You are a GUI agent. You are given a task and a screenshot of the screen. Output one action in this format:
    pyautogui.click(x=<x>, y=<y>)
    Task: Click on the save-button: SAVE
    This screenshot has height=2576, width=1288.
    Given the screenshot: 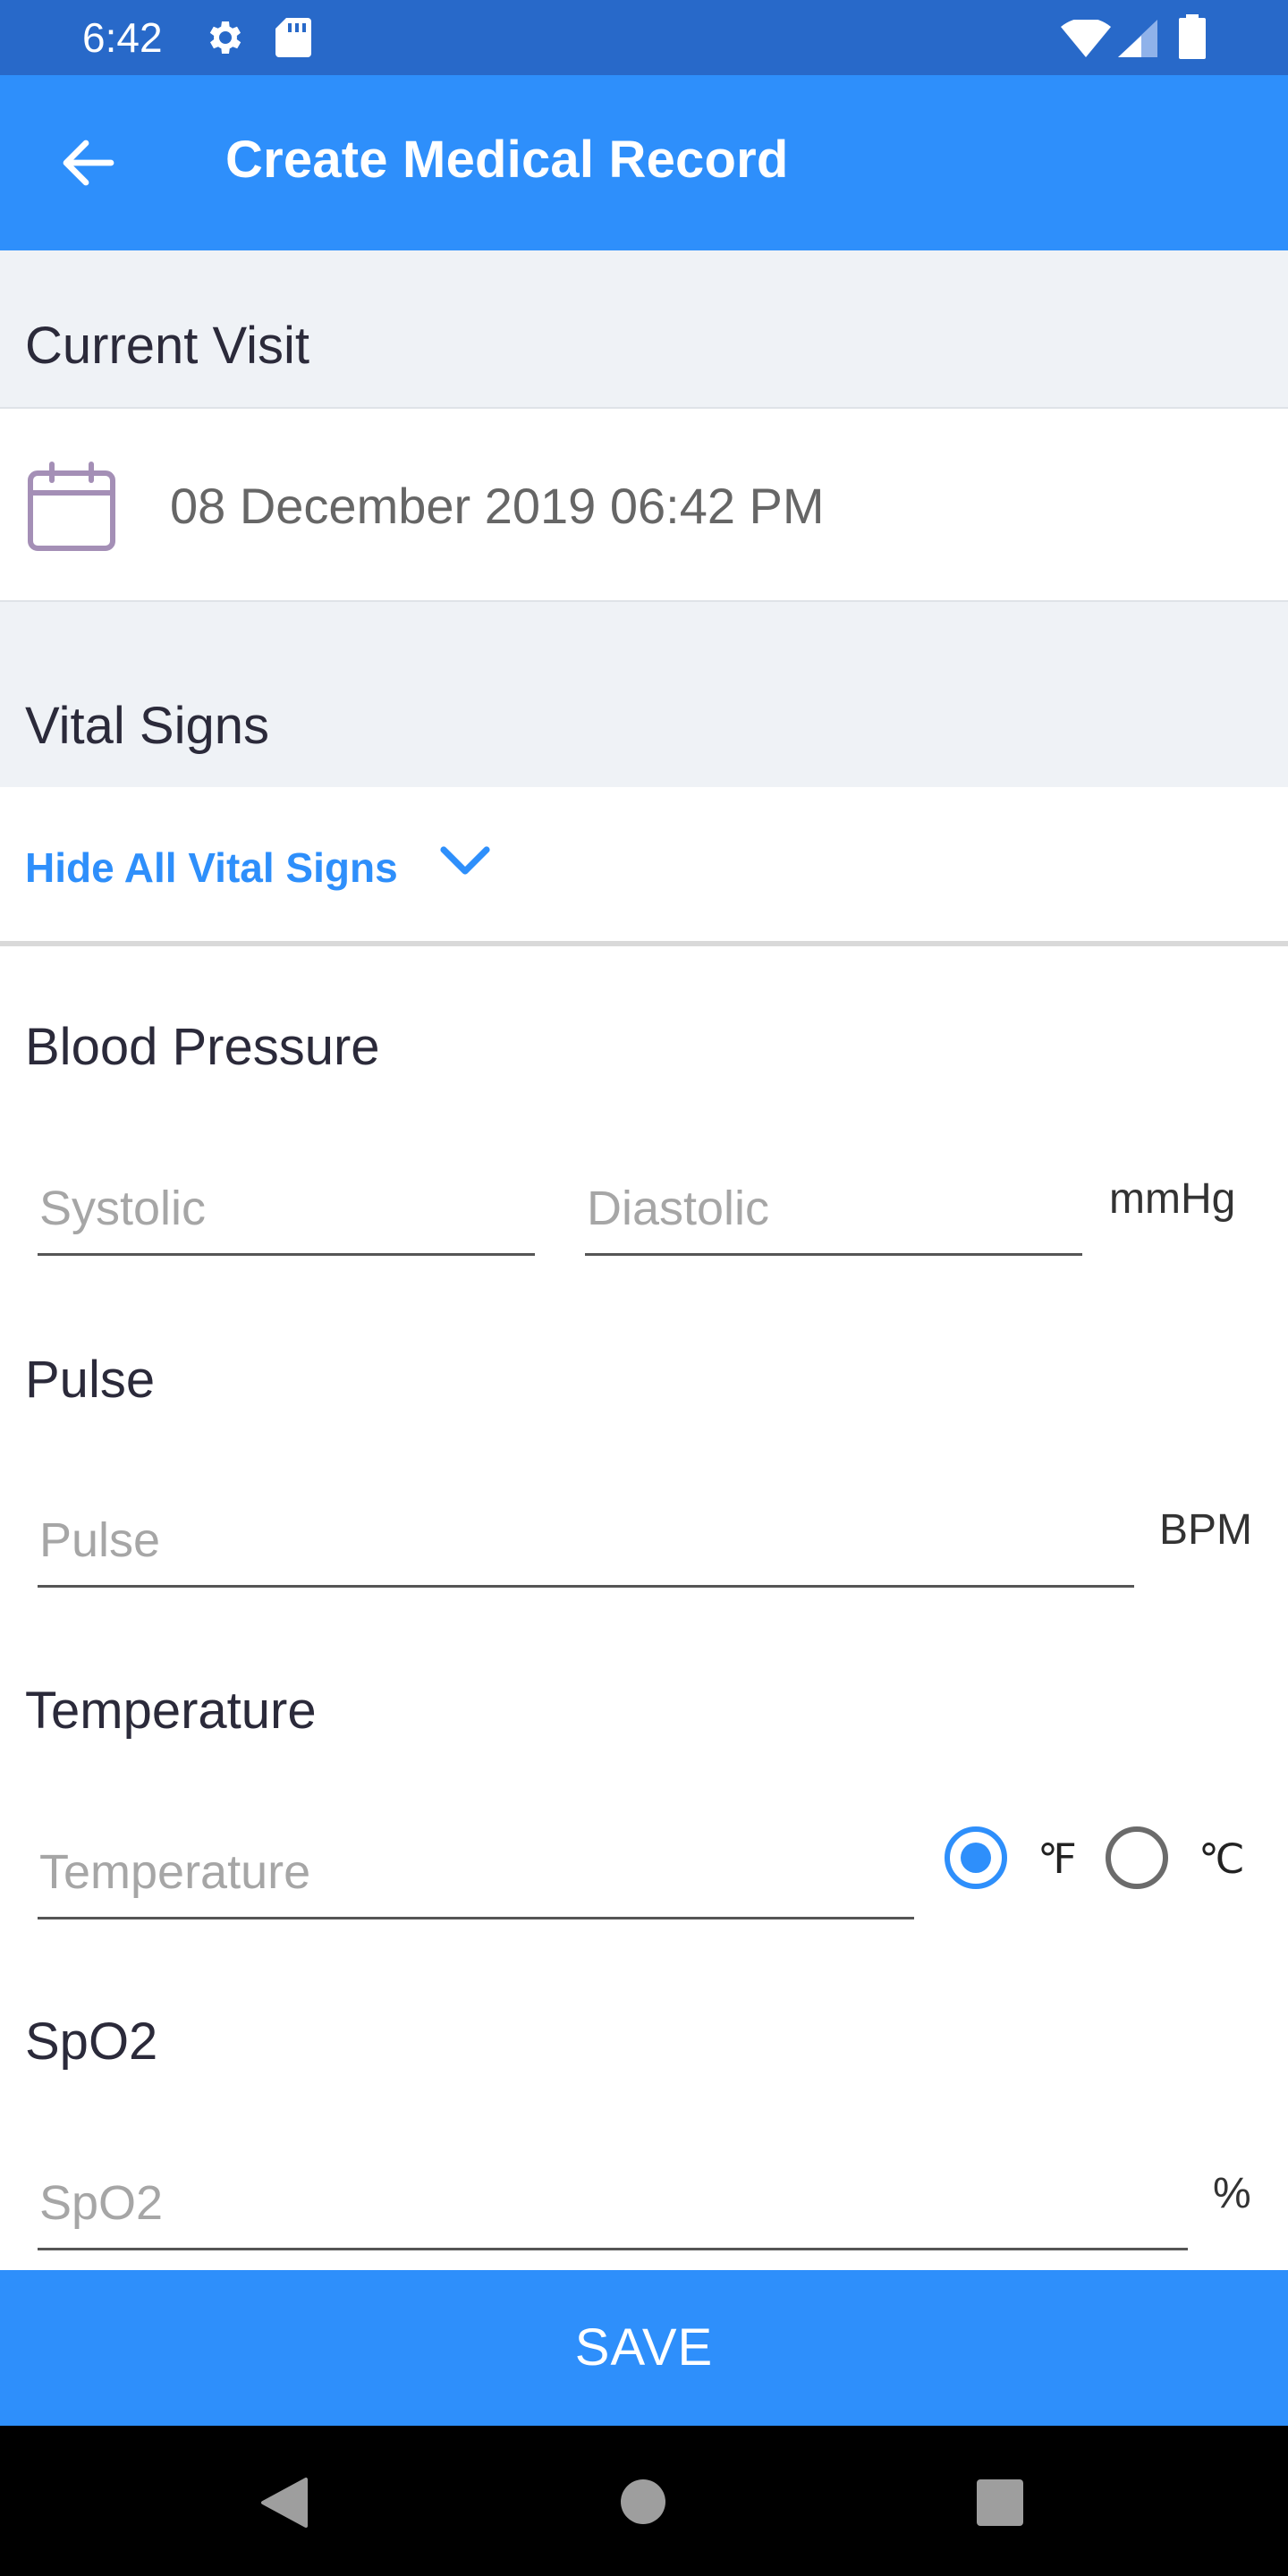 What is the action you would take?
    pyautogui.click(x=644, y=2348)
    